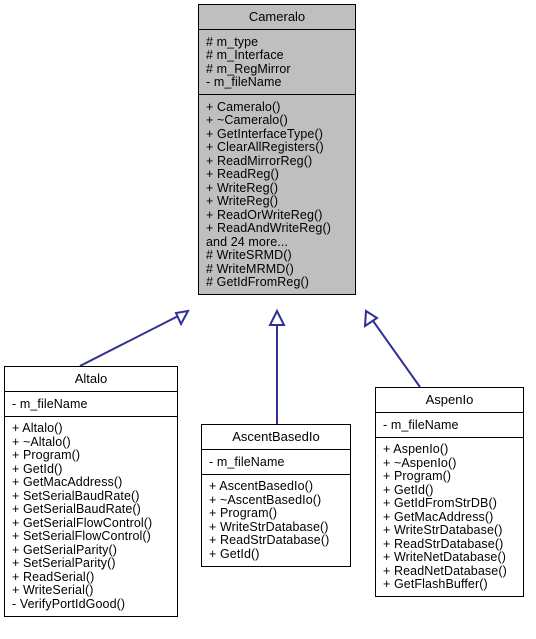 This screenshot has height=639, width=536. Describe the element at coordinates (76, 495) in the screenshot. I see `class-operation: + SetSerialBaudRate()` at that location.